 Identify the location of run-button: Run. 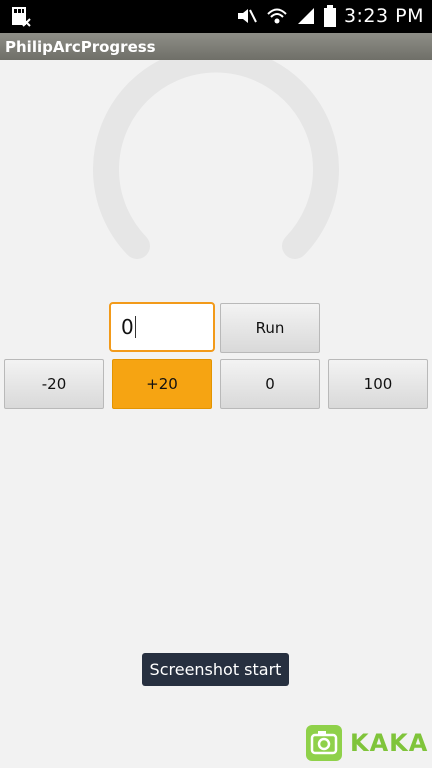
(270, 328).